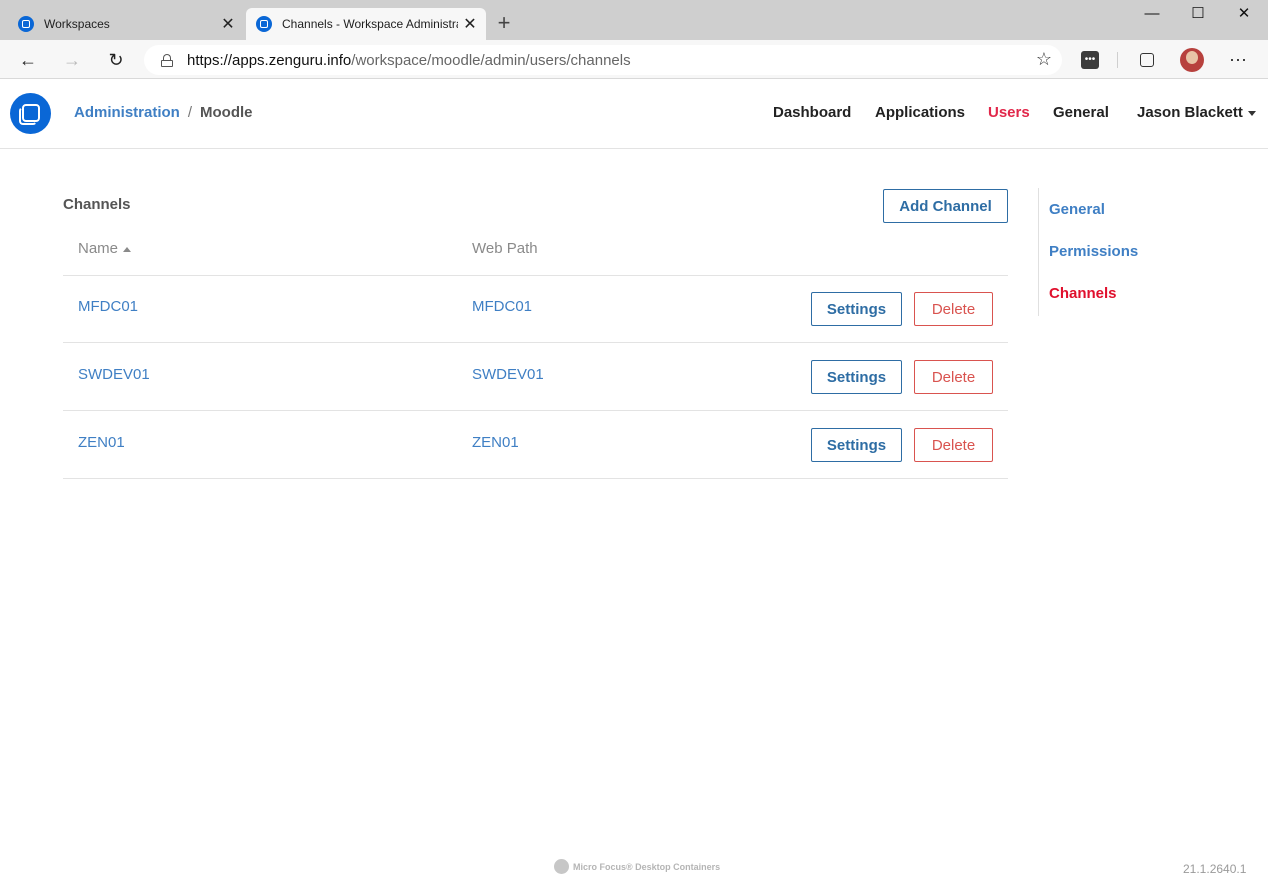 Image resolution: width=1268 pixels, height=895 pixels. I want to click on user-name: Jason Blackett, so click(1190, 112).